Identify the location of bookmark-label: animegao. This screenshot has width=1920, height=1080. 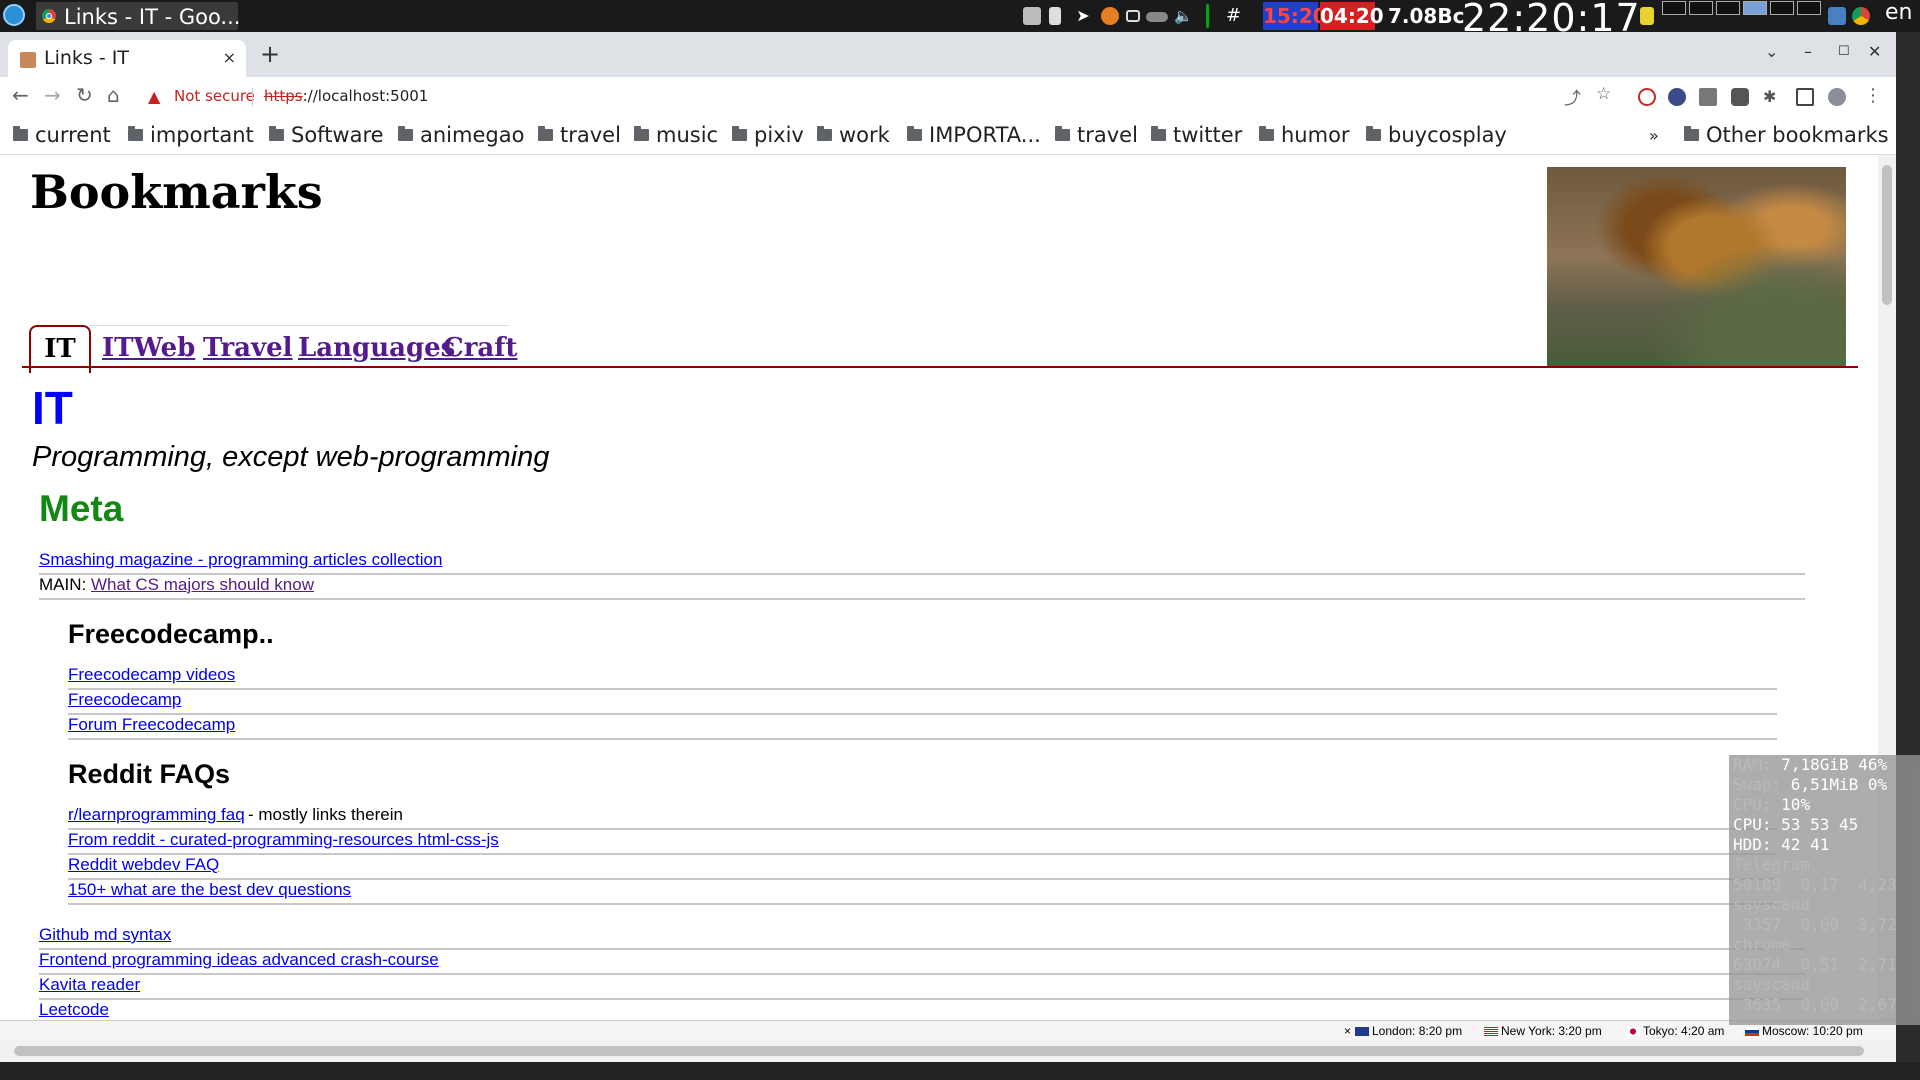
(472, 135).